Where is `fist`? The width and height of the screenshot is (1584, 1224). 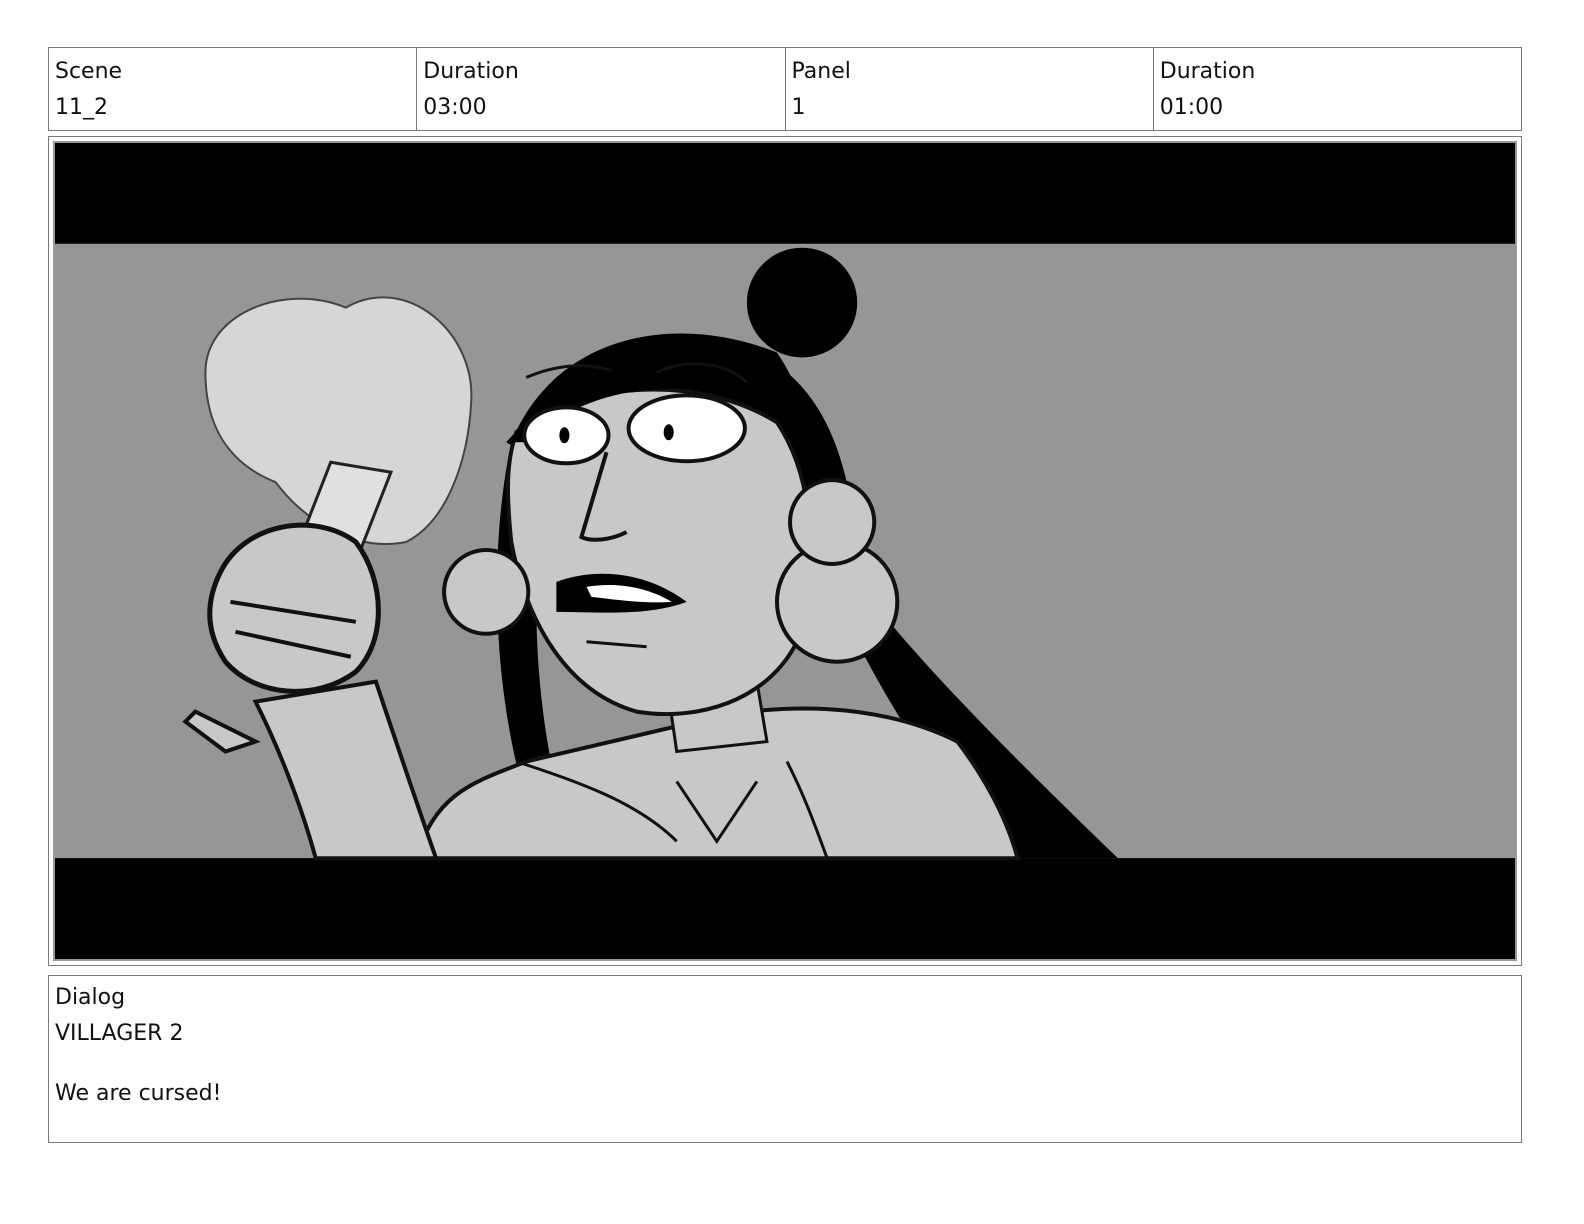 fist is located at coordinates (294, 608).